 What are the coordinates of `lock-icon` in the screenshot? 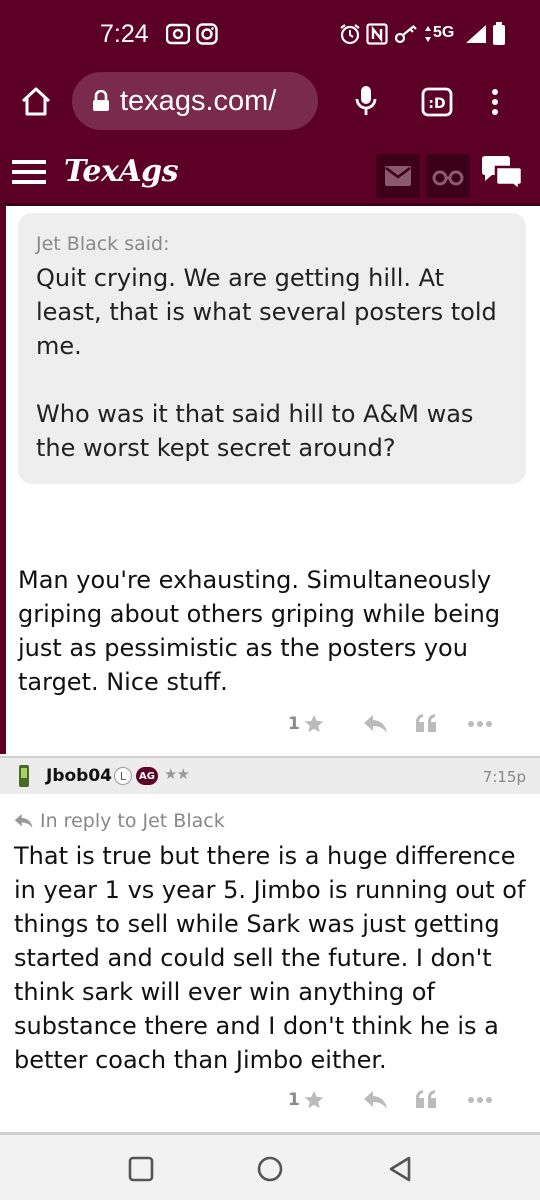 It's located at (101, 101).